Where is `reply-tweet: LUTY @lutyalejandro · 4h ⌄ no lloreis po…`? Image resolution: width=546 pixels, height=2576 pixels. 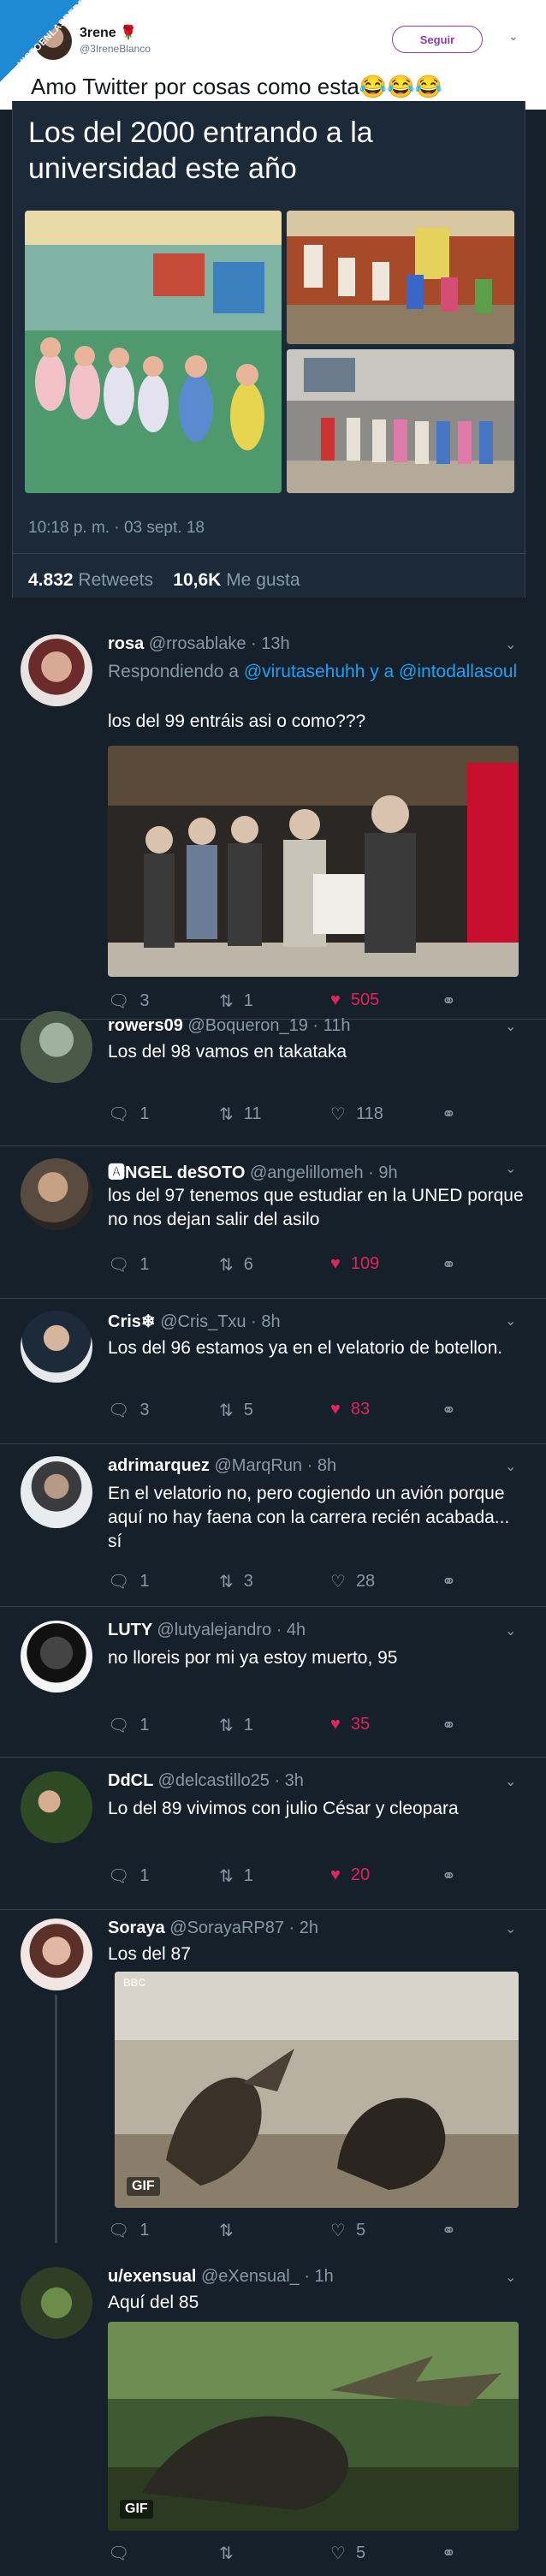 reply-tweet: LUTY @lutyalejandro · 4h ⌄ no lloreis po… is located at coordinates (273, 1681).